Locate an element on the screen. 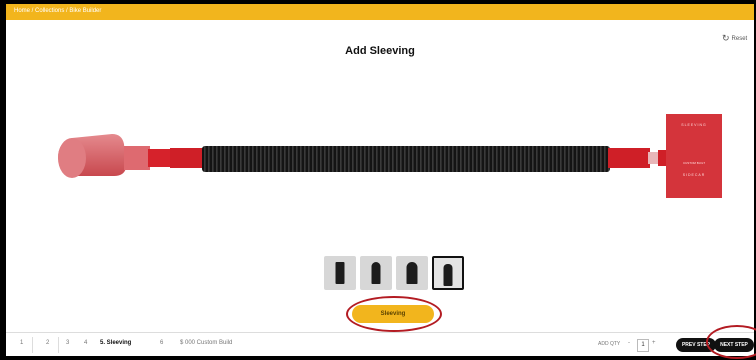 The width and height of the screenshot is (756, 360). quantity-label: ADD QTY is located at coordinates (609, 344).